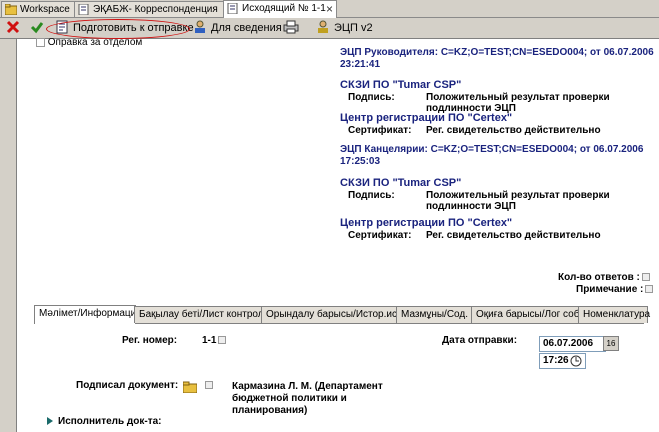  What do you see at coordinates (380, 130) in the screenshot?
I see `cert-label-1: Сертификат:` at bounding box center [380, 130].